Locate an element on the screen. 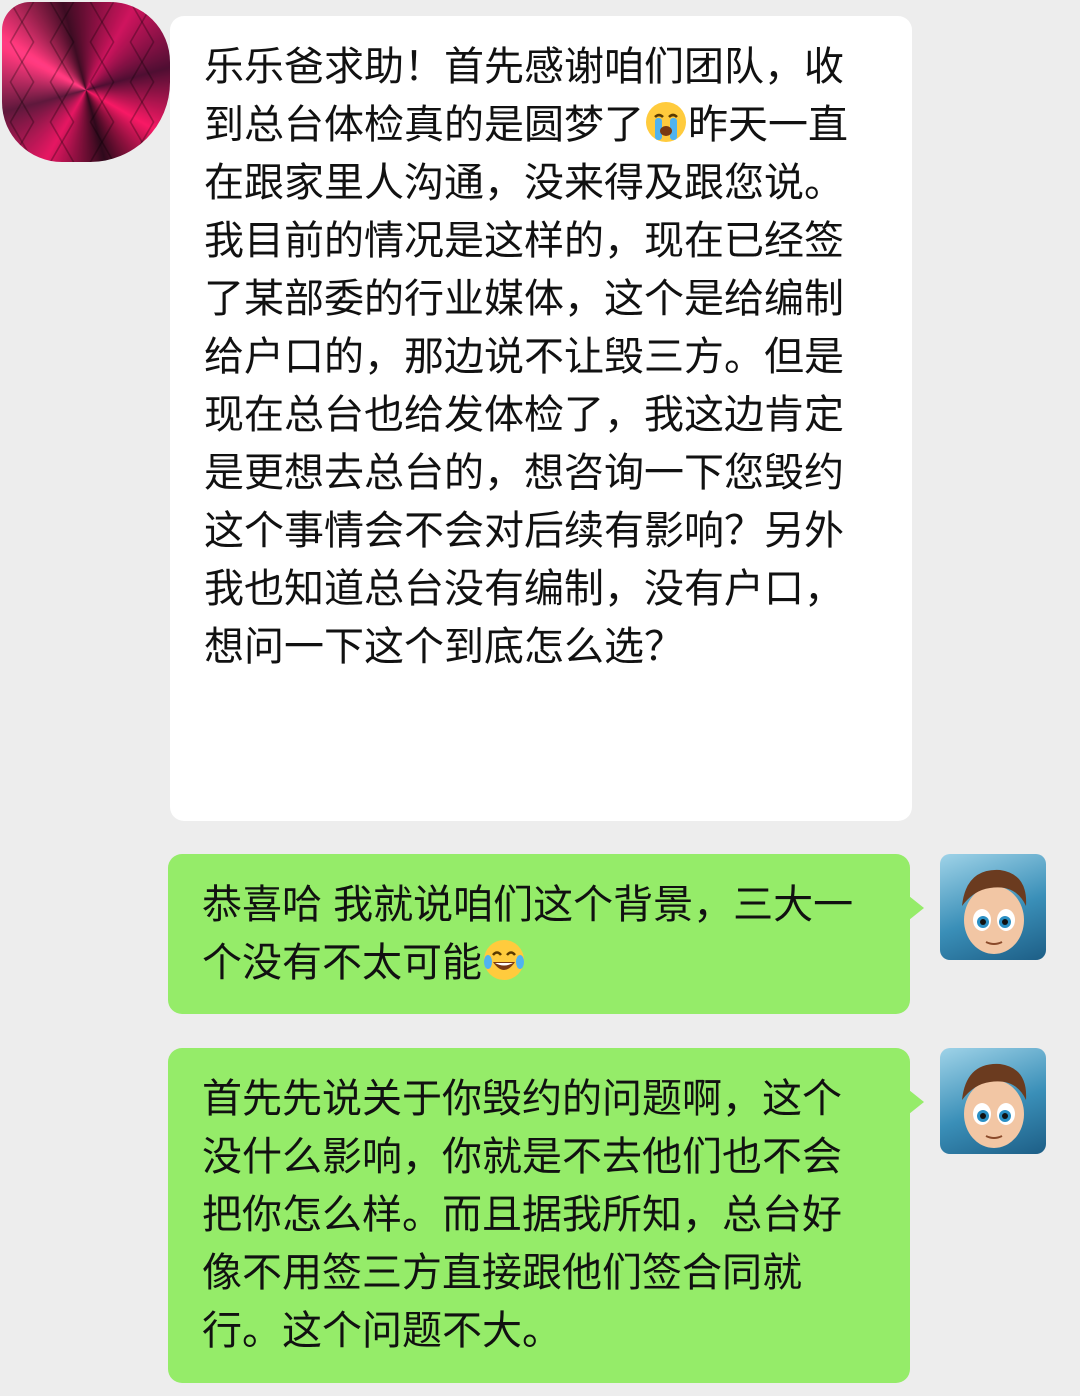  message-text: 恭喜哈 我就说咱们这个背景，三大一个没有不太可能 is located at coordinates (528, 934).